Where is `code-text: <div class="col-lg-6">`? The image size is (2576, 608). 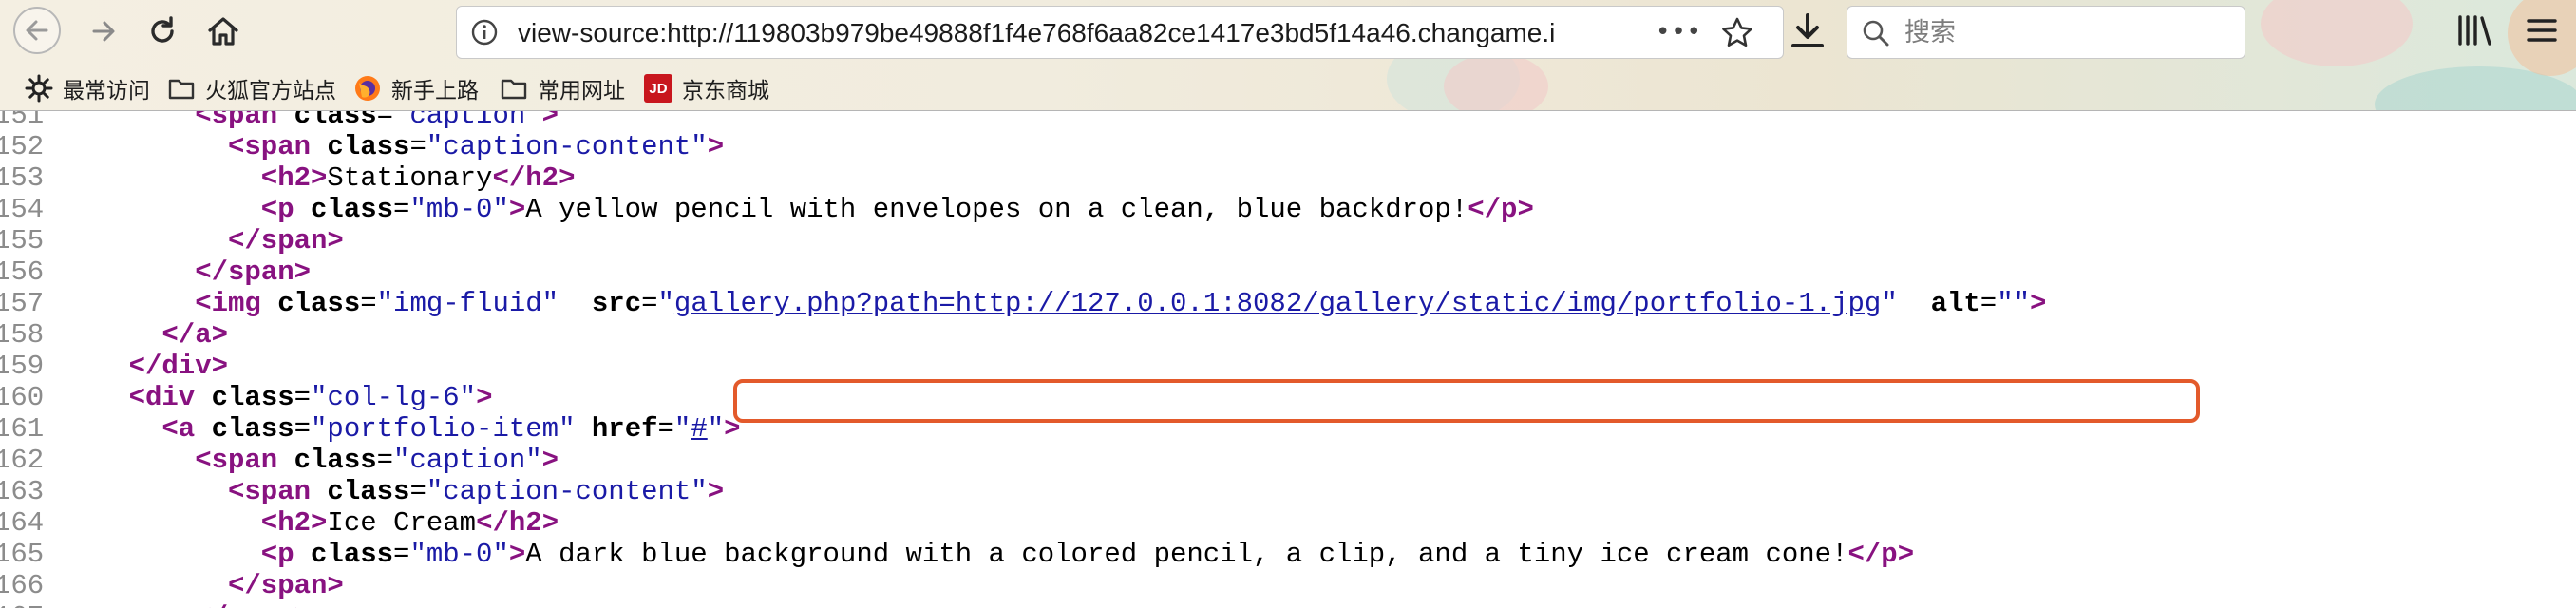 code-text: <div class="col-lg-6"> is located at coordinates (311, 397).